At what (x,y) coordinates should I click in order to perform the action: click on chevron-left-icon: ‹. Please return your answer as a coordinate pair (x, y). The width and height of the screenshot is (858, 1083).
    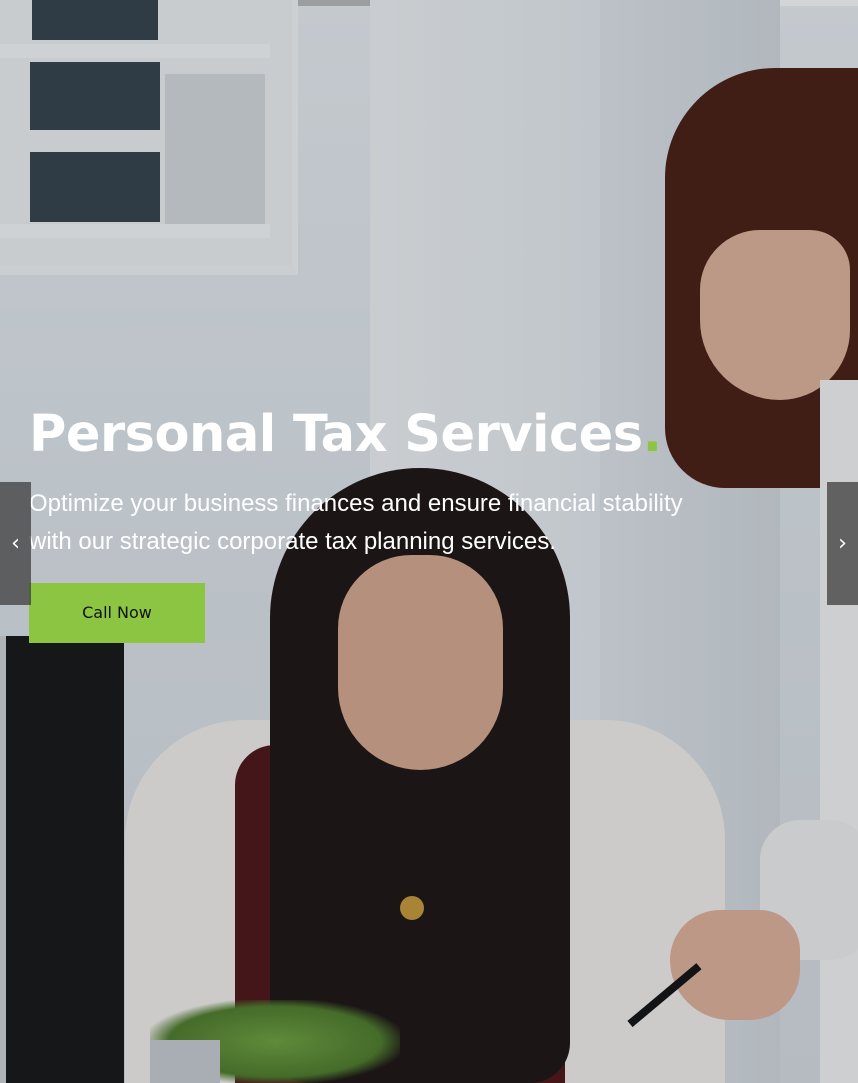
    Looking at the image, I should click on (15, 543).